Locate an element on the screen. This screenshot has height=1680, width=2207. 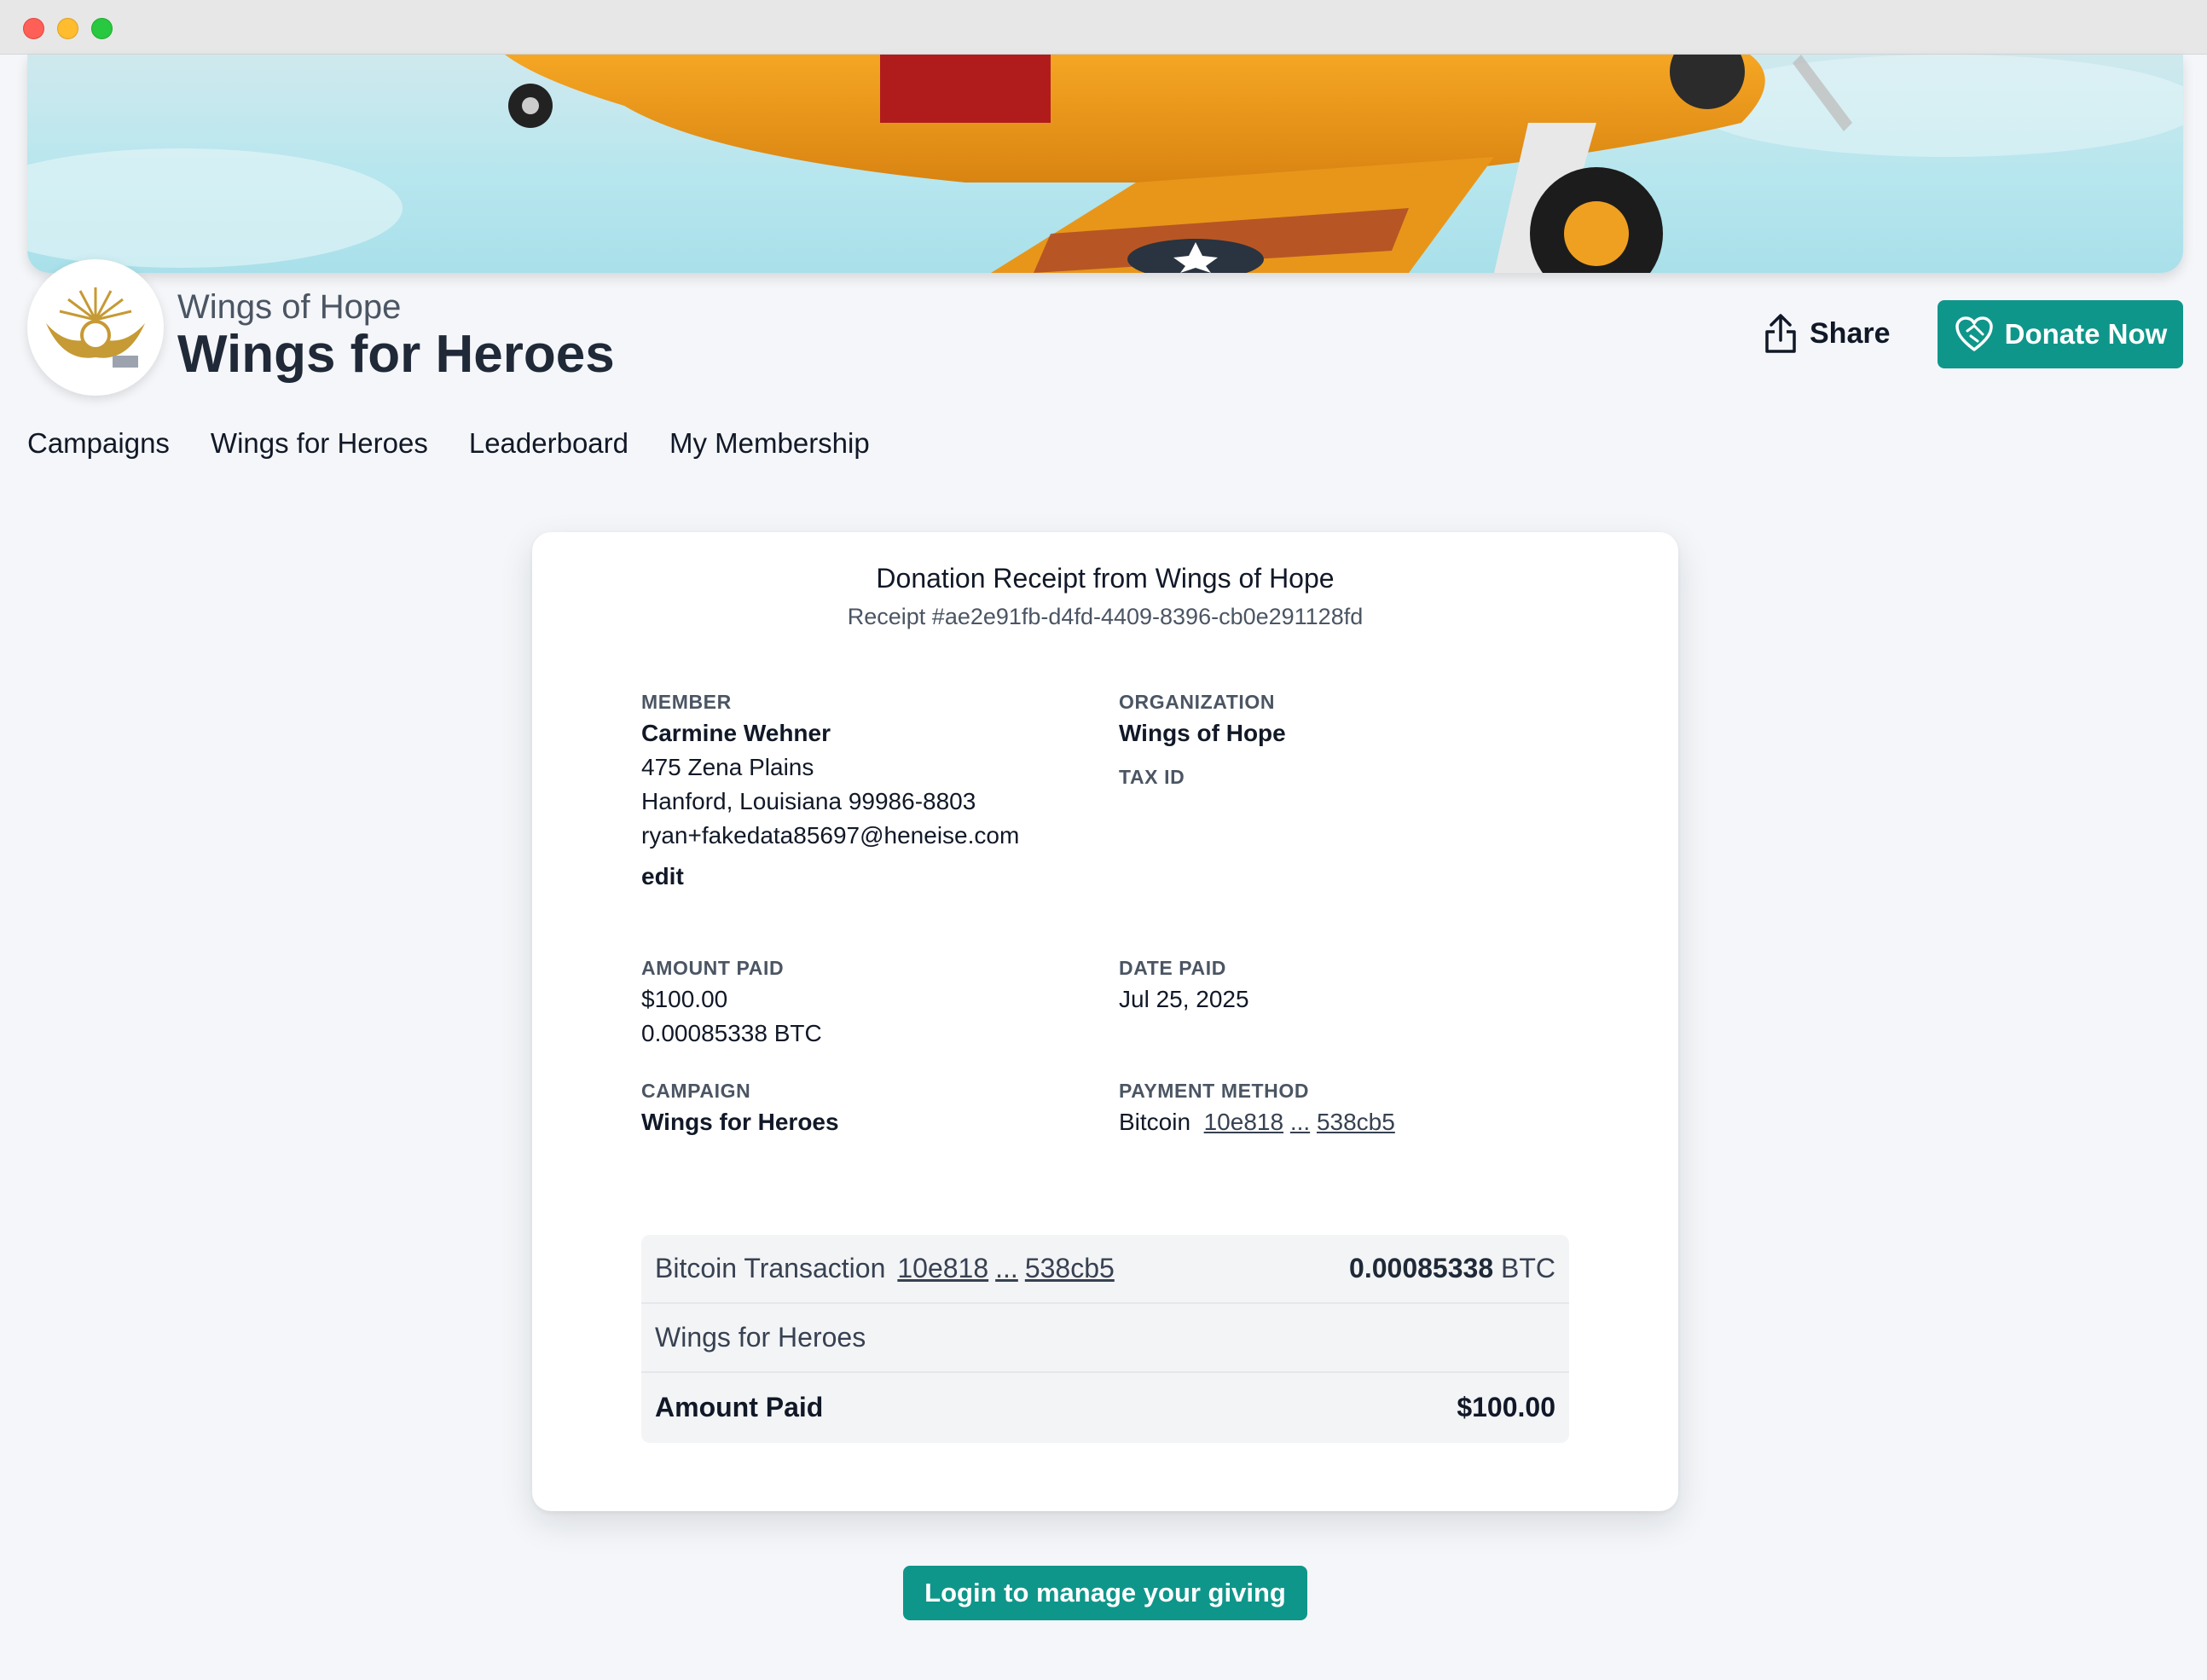
winged-sun-logo-icon is located at coordinates (95, 328).